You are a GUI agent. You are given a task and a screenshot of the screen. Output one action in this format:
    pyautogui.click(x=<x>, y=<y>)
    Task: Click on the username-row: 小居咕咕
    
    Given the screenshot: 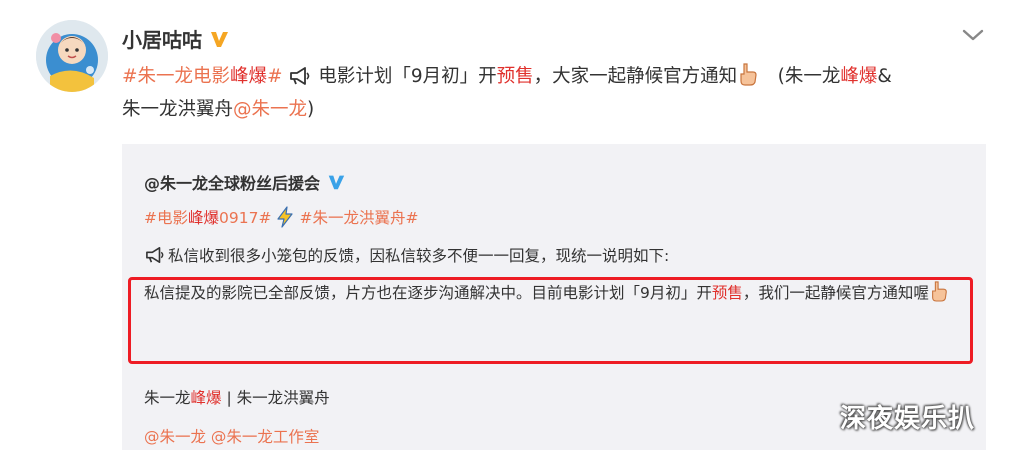 What is the action you would take?
    pyautogui.click(x=176, y=38)
    